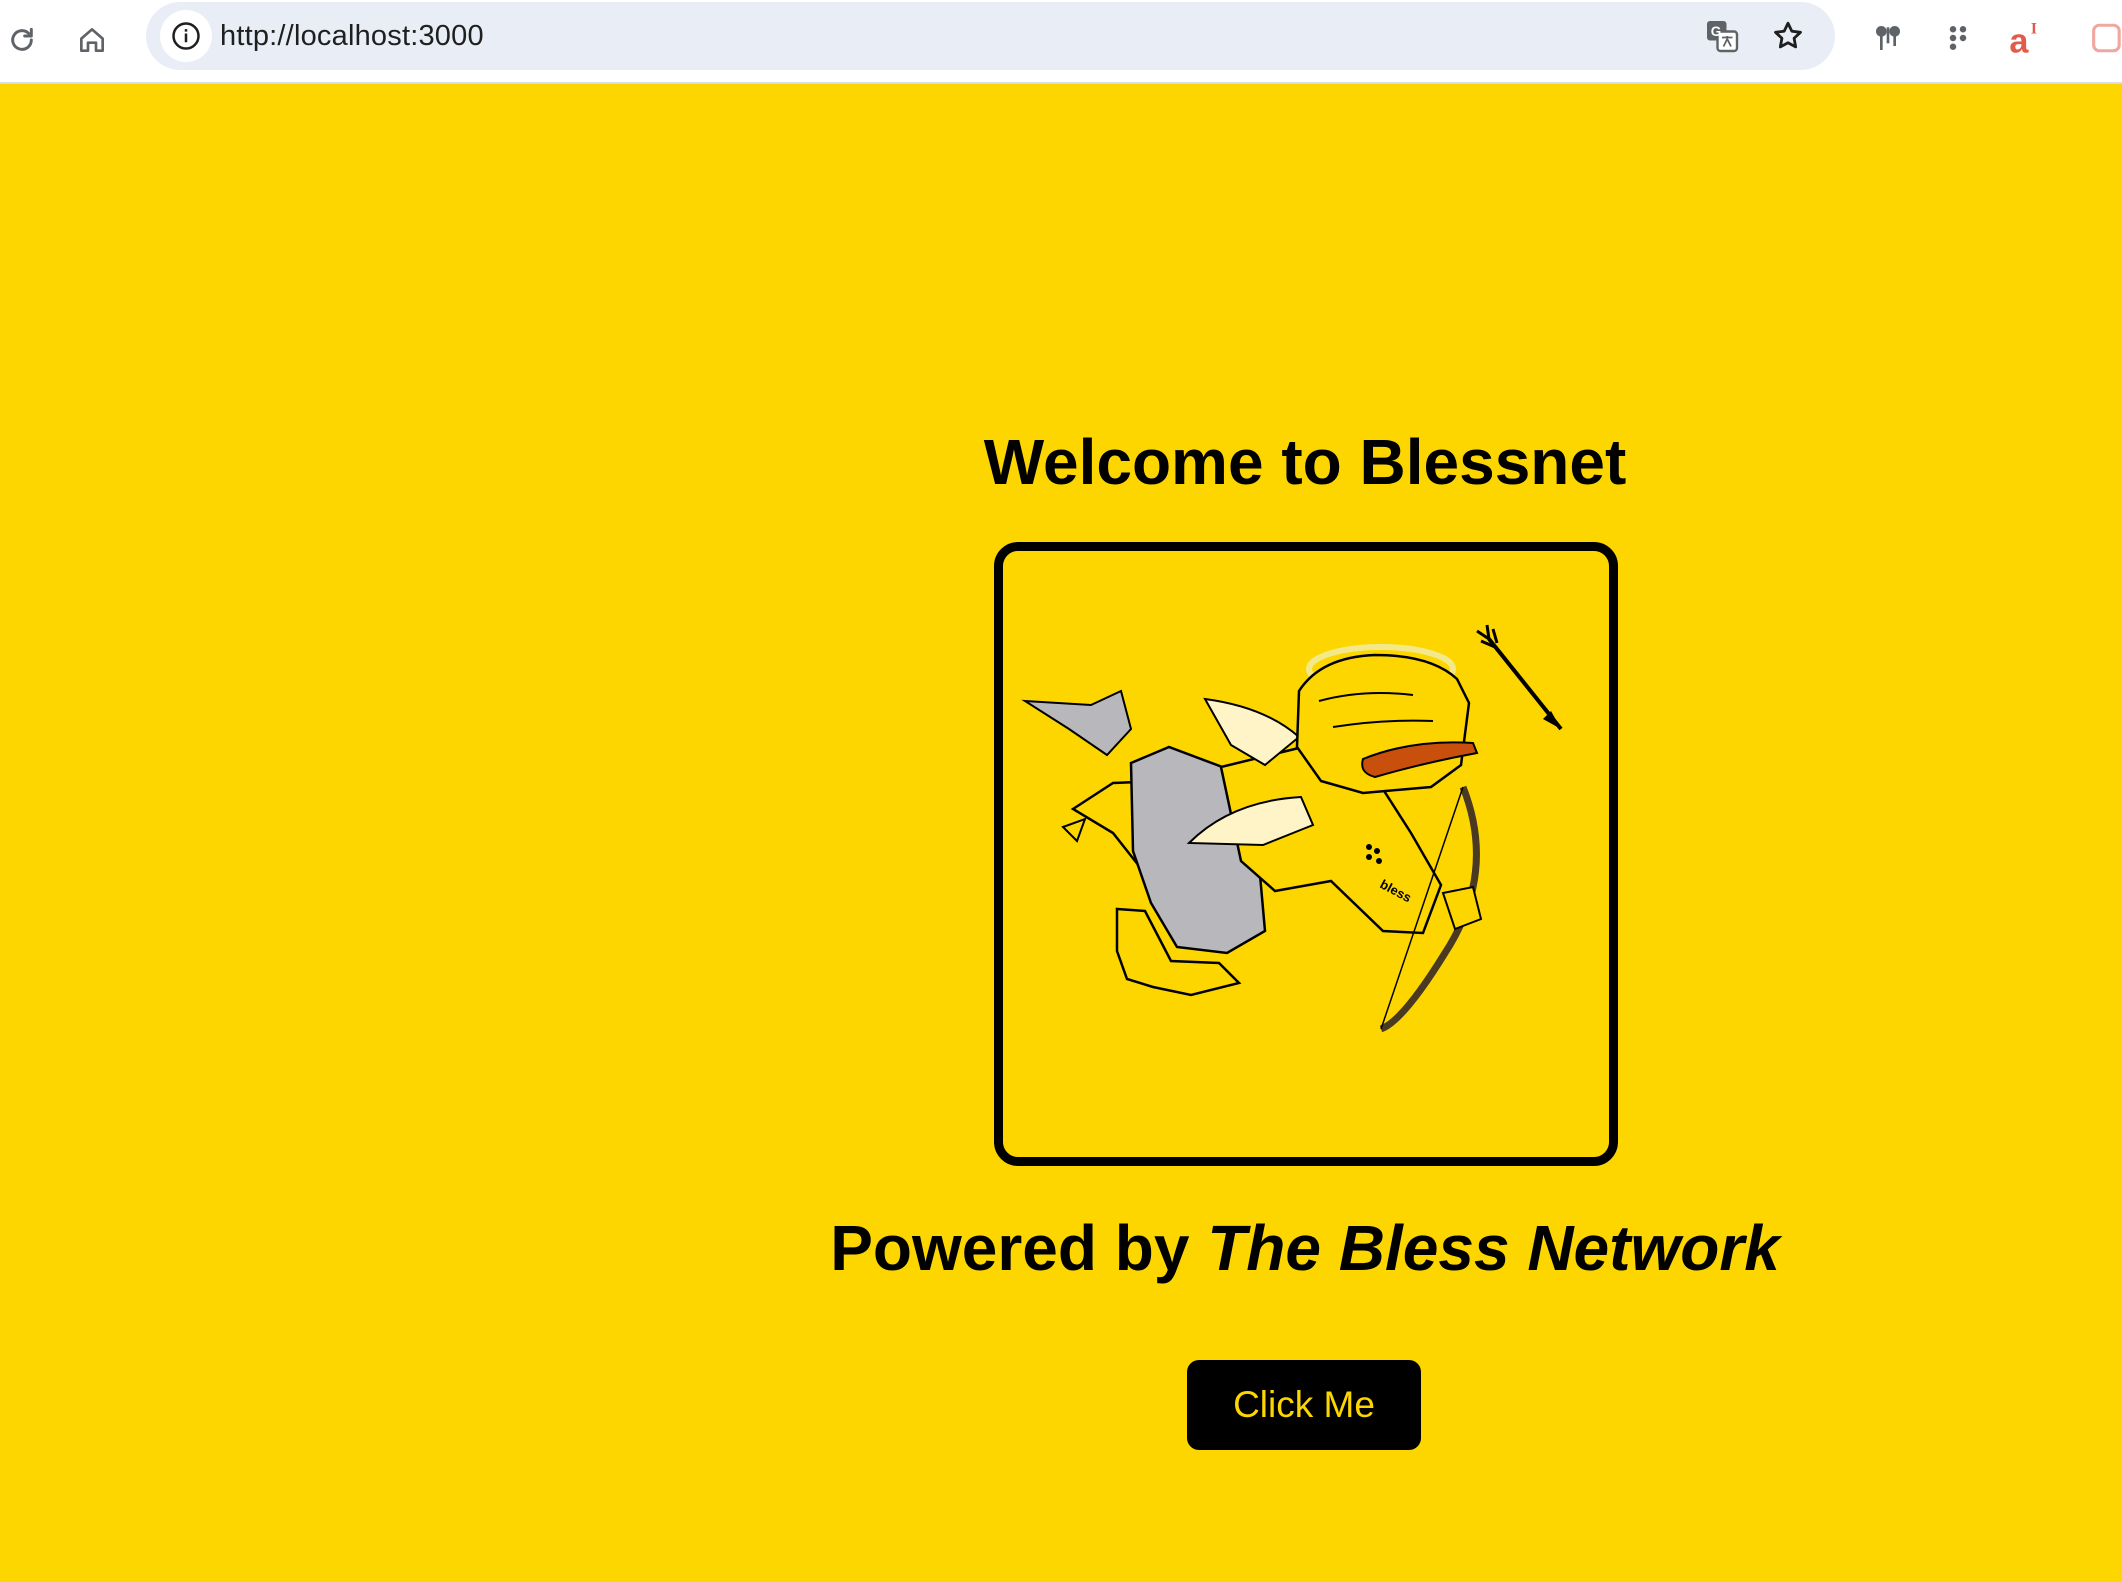  Describe the element at coordinates (1010, 1248) in the screenshot. I see `powered-prefix: Powered by` at that location.